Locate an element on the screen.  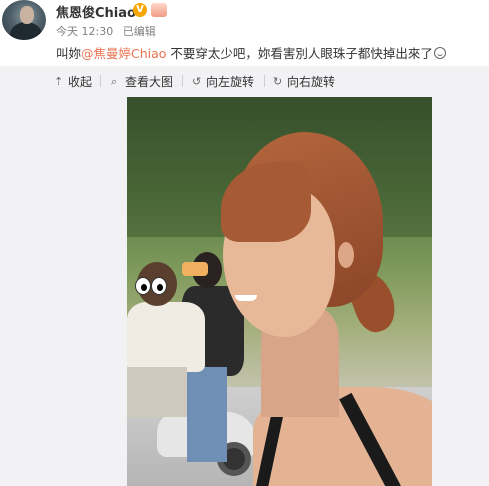
rotate-right-button: ↻ 向右旋转 is located at coordinates (304, 81).